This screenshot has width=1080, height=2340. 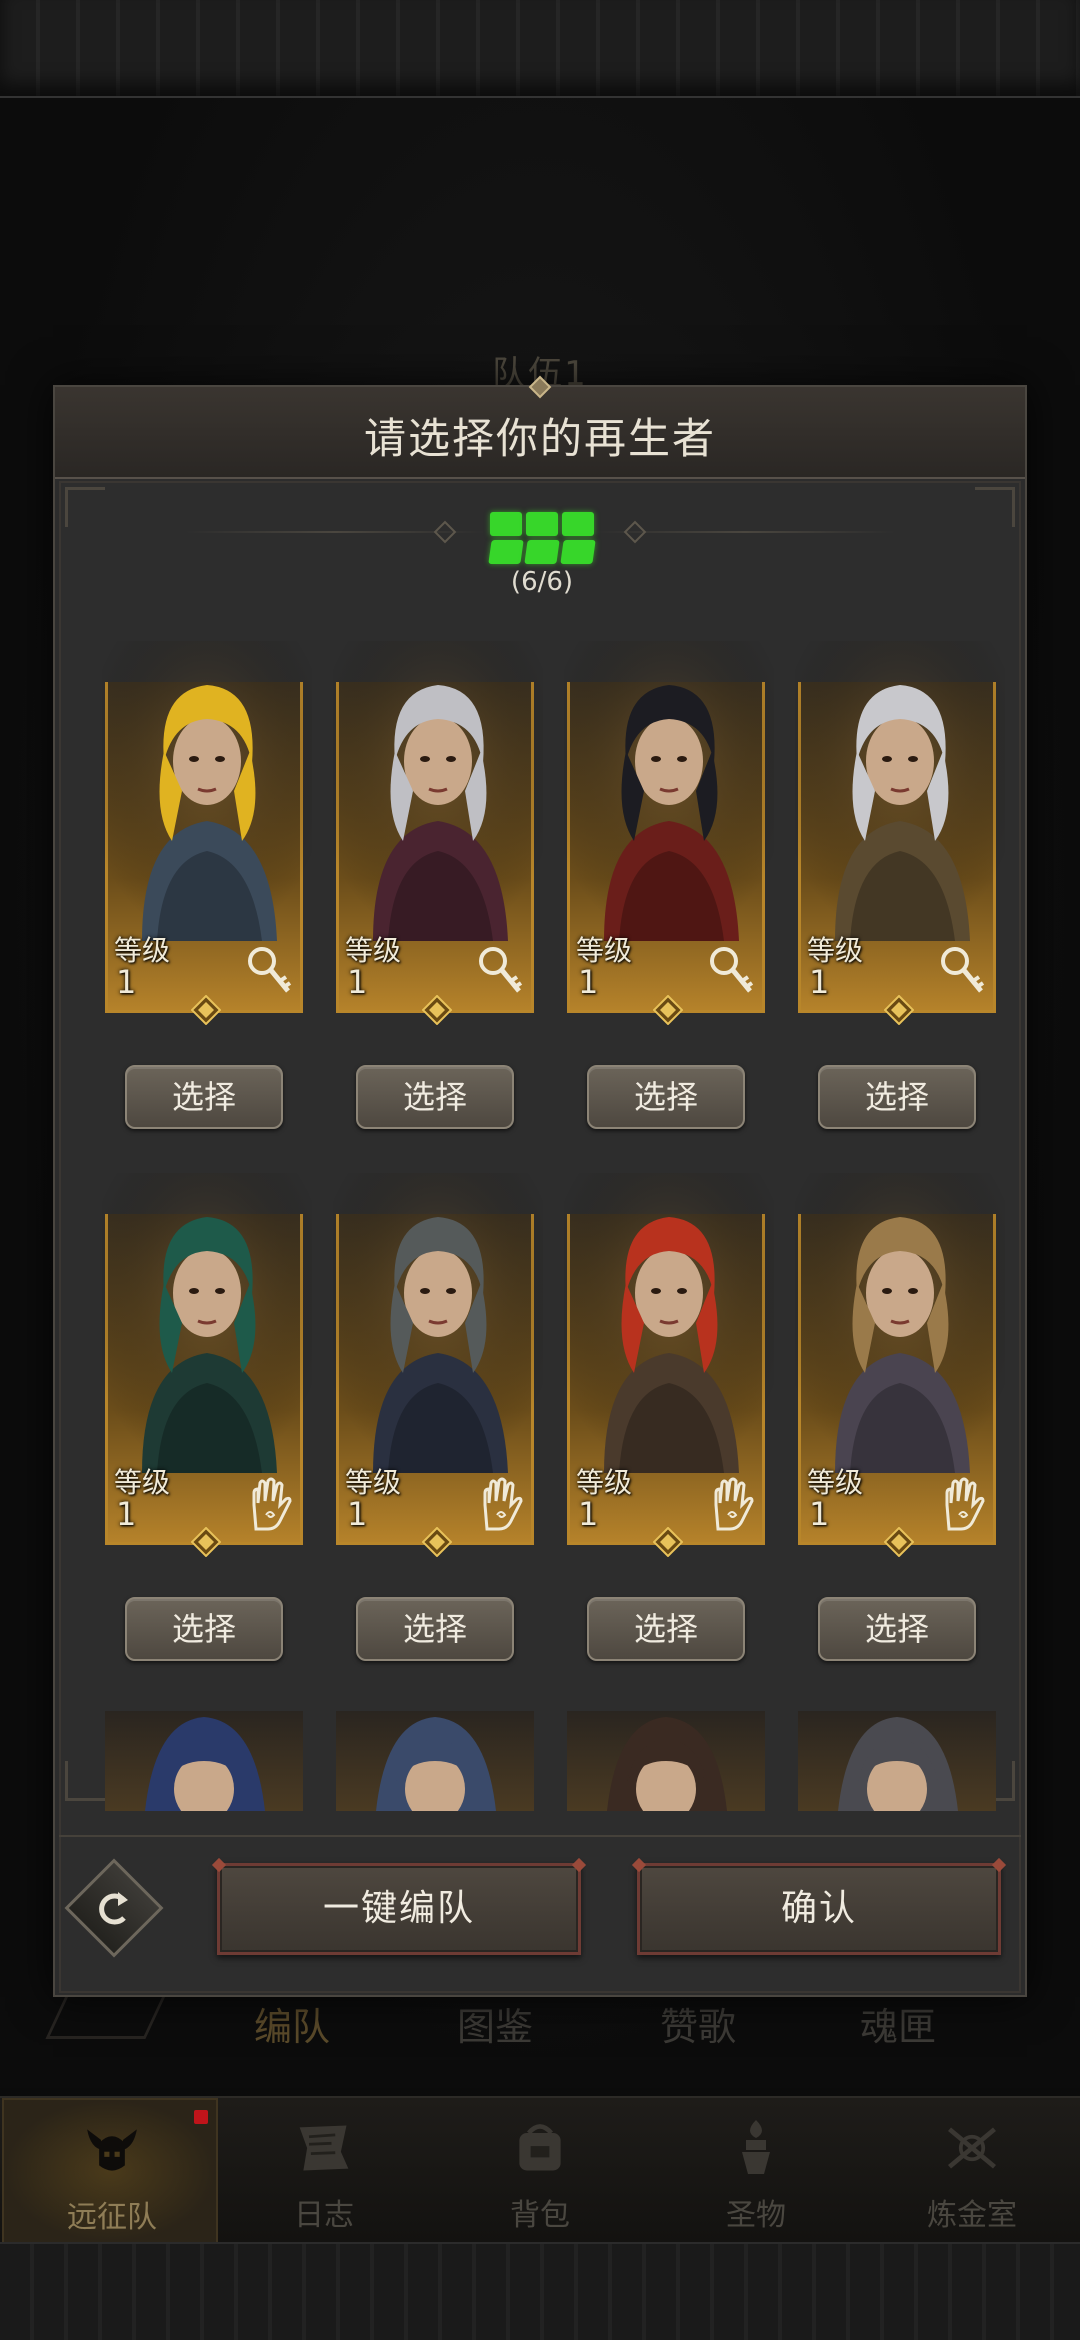 I want to click on tab-formation: 编队, so click(x=291, y=2027).